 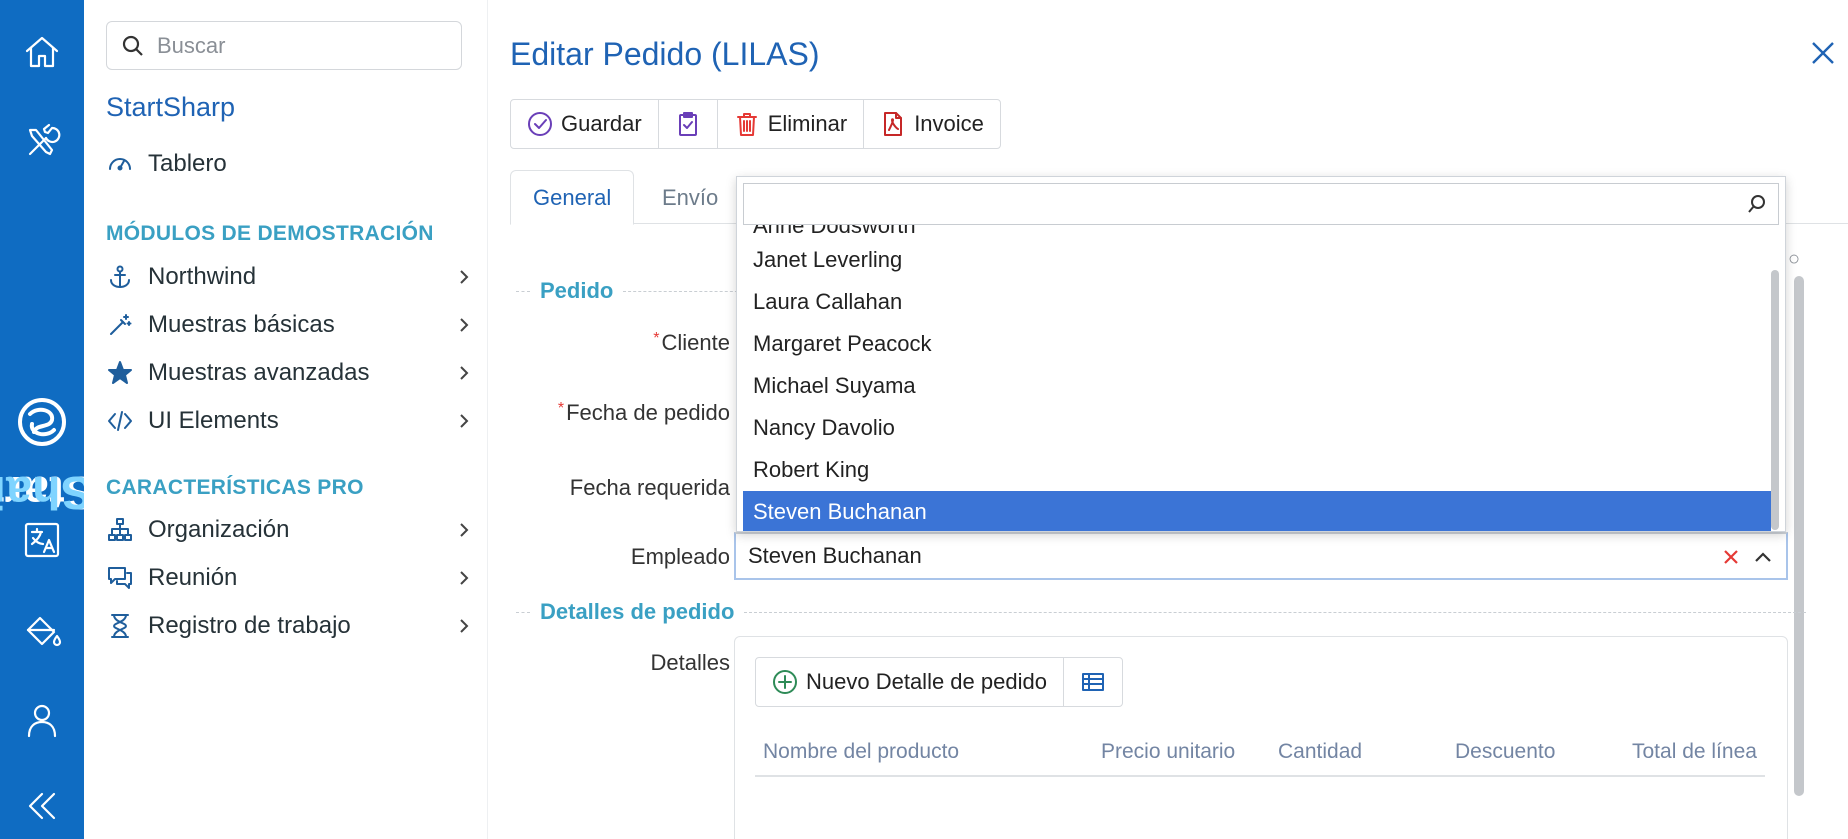 I want to click on column-picker-button, so click(x=1093, y=682).